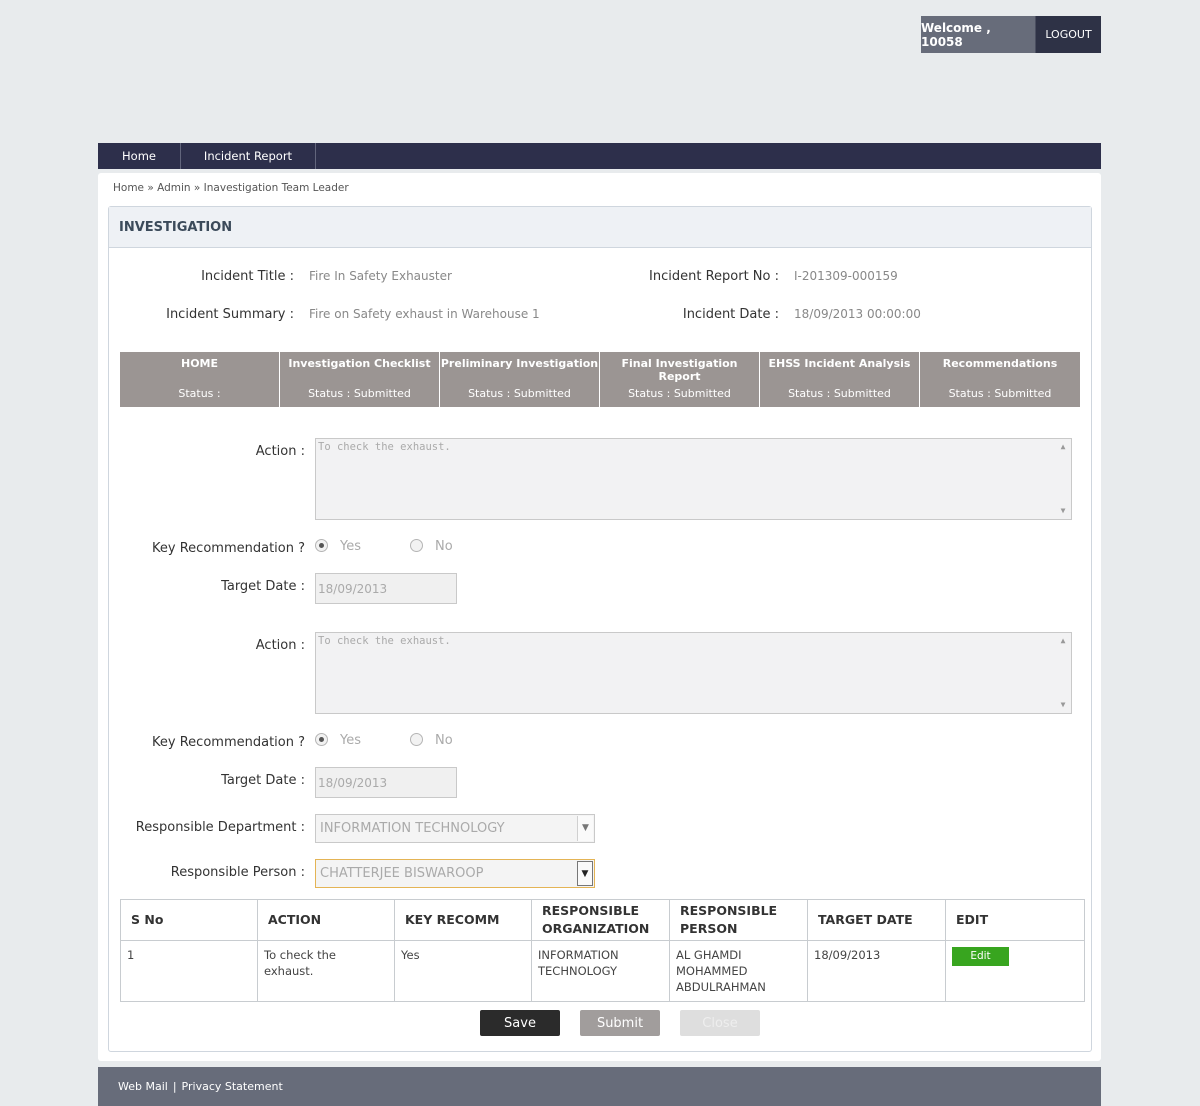  I want to click on incident-summary-value: Fire on Safety exhaust in Warehouse 1, so click(424, 314).